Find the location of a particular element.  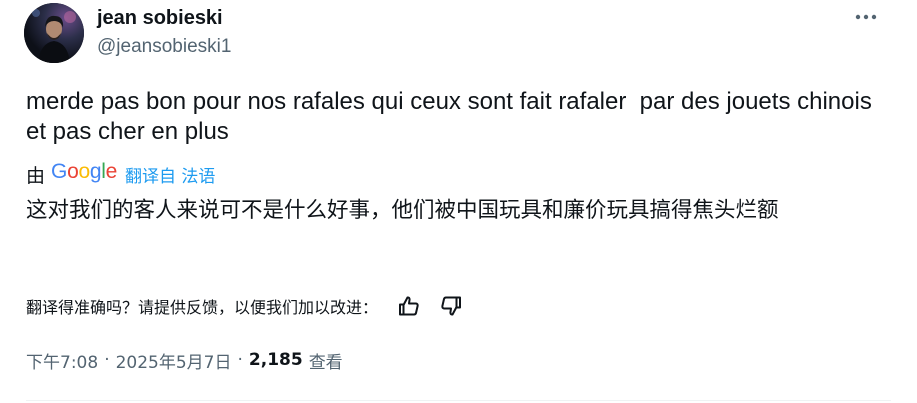

tweet-metadata: 下午7:08 · 2025年5月7日 · 2,185 查看 is located at coordinates (184, 360).